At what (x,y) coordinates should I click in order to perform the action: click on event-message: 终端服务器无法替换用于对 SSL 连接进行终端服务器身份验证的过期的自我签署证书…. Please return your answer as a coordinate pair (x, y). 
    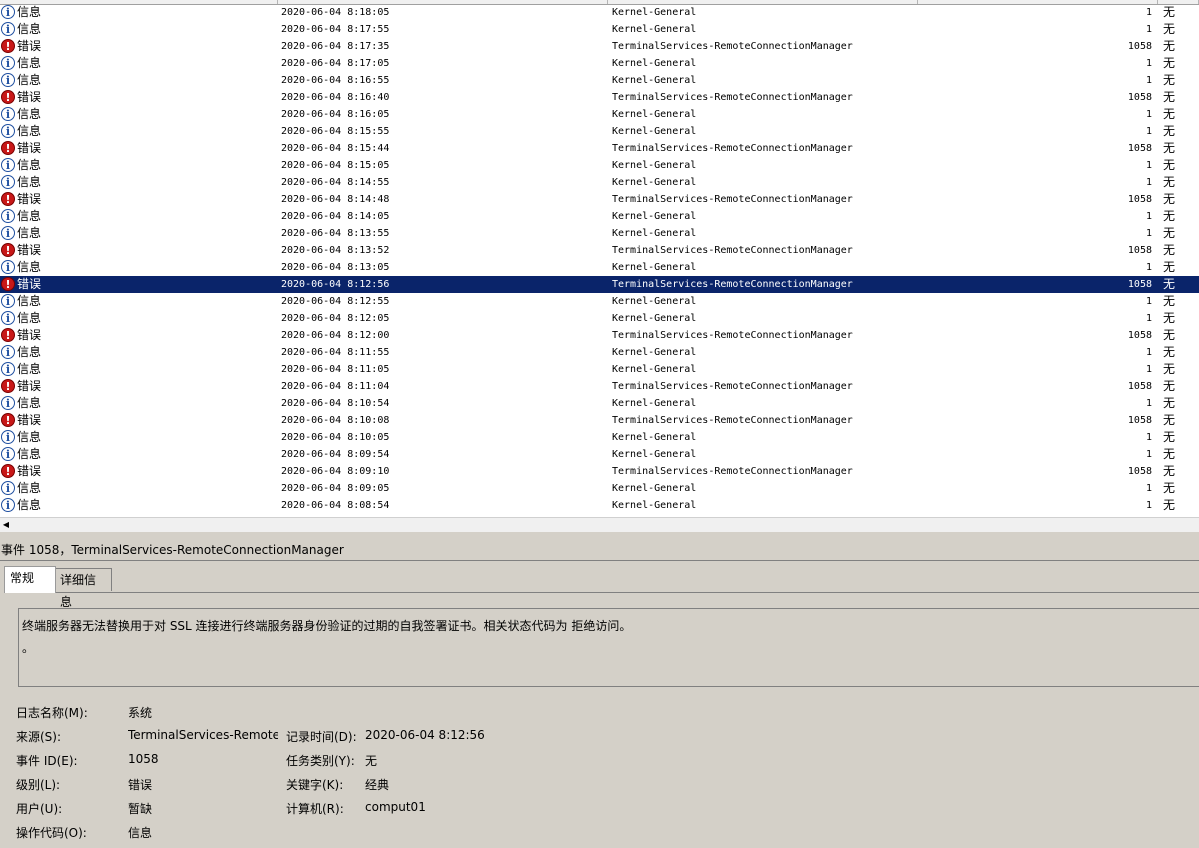
    Looking at the image, I should click on (327, 626).